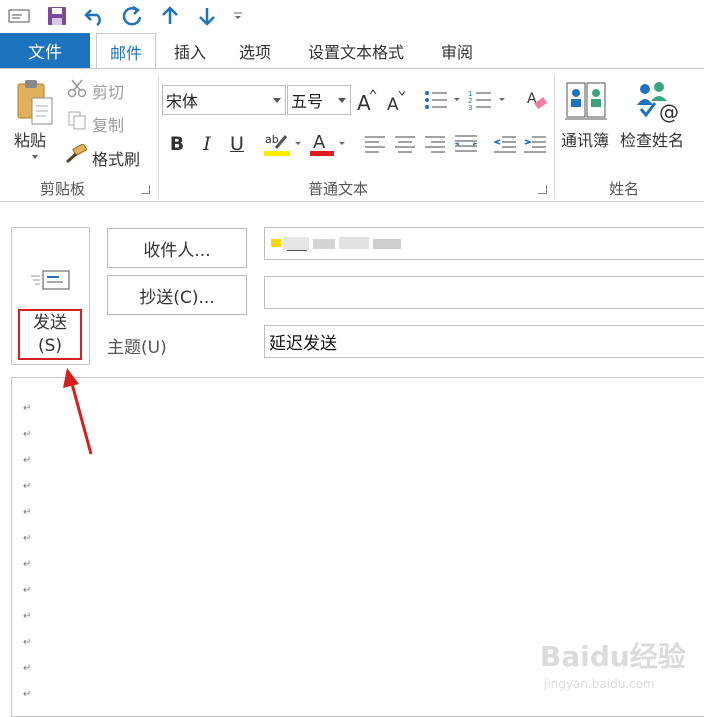 This screenshot has height=717, width=704. What do you see at coordinates (489, 100) in the screenshot?
I see `numbering-icon: 123` at bounding box center [489, 100].